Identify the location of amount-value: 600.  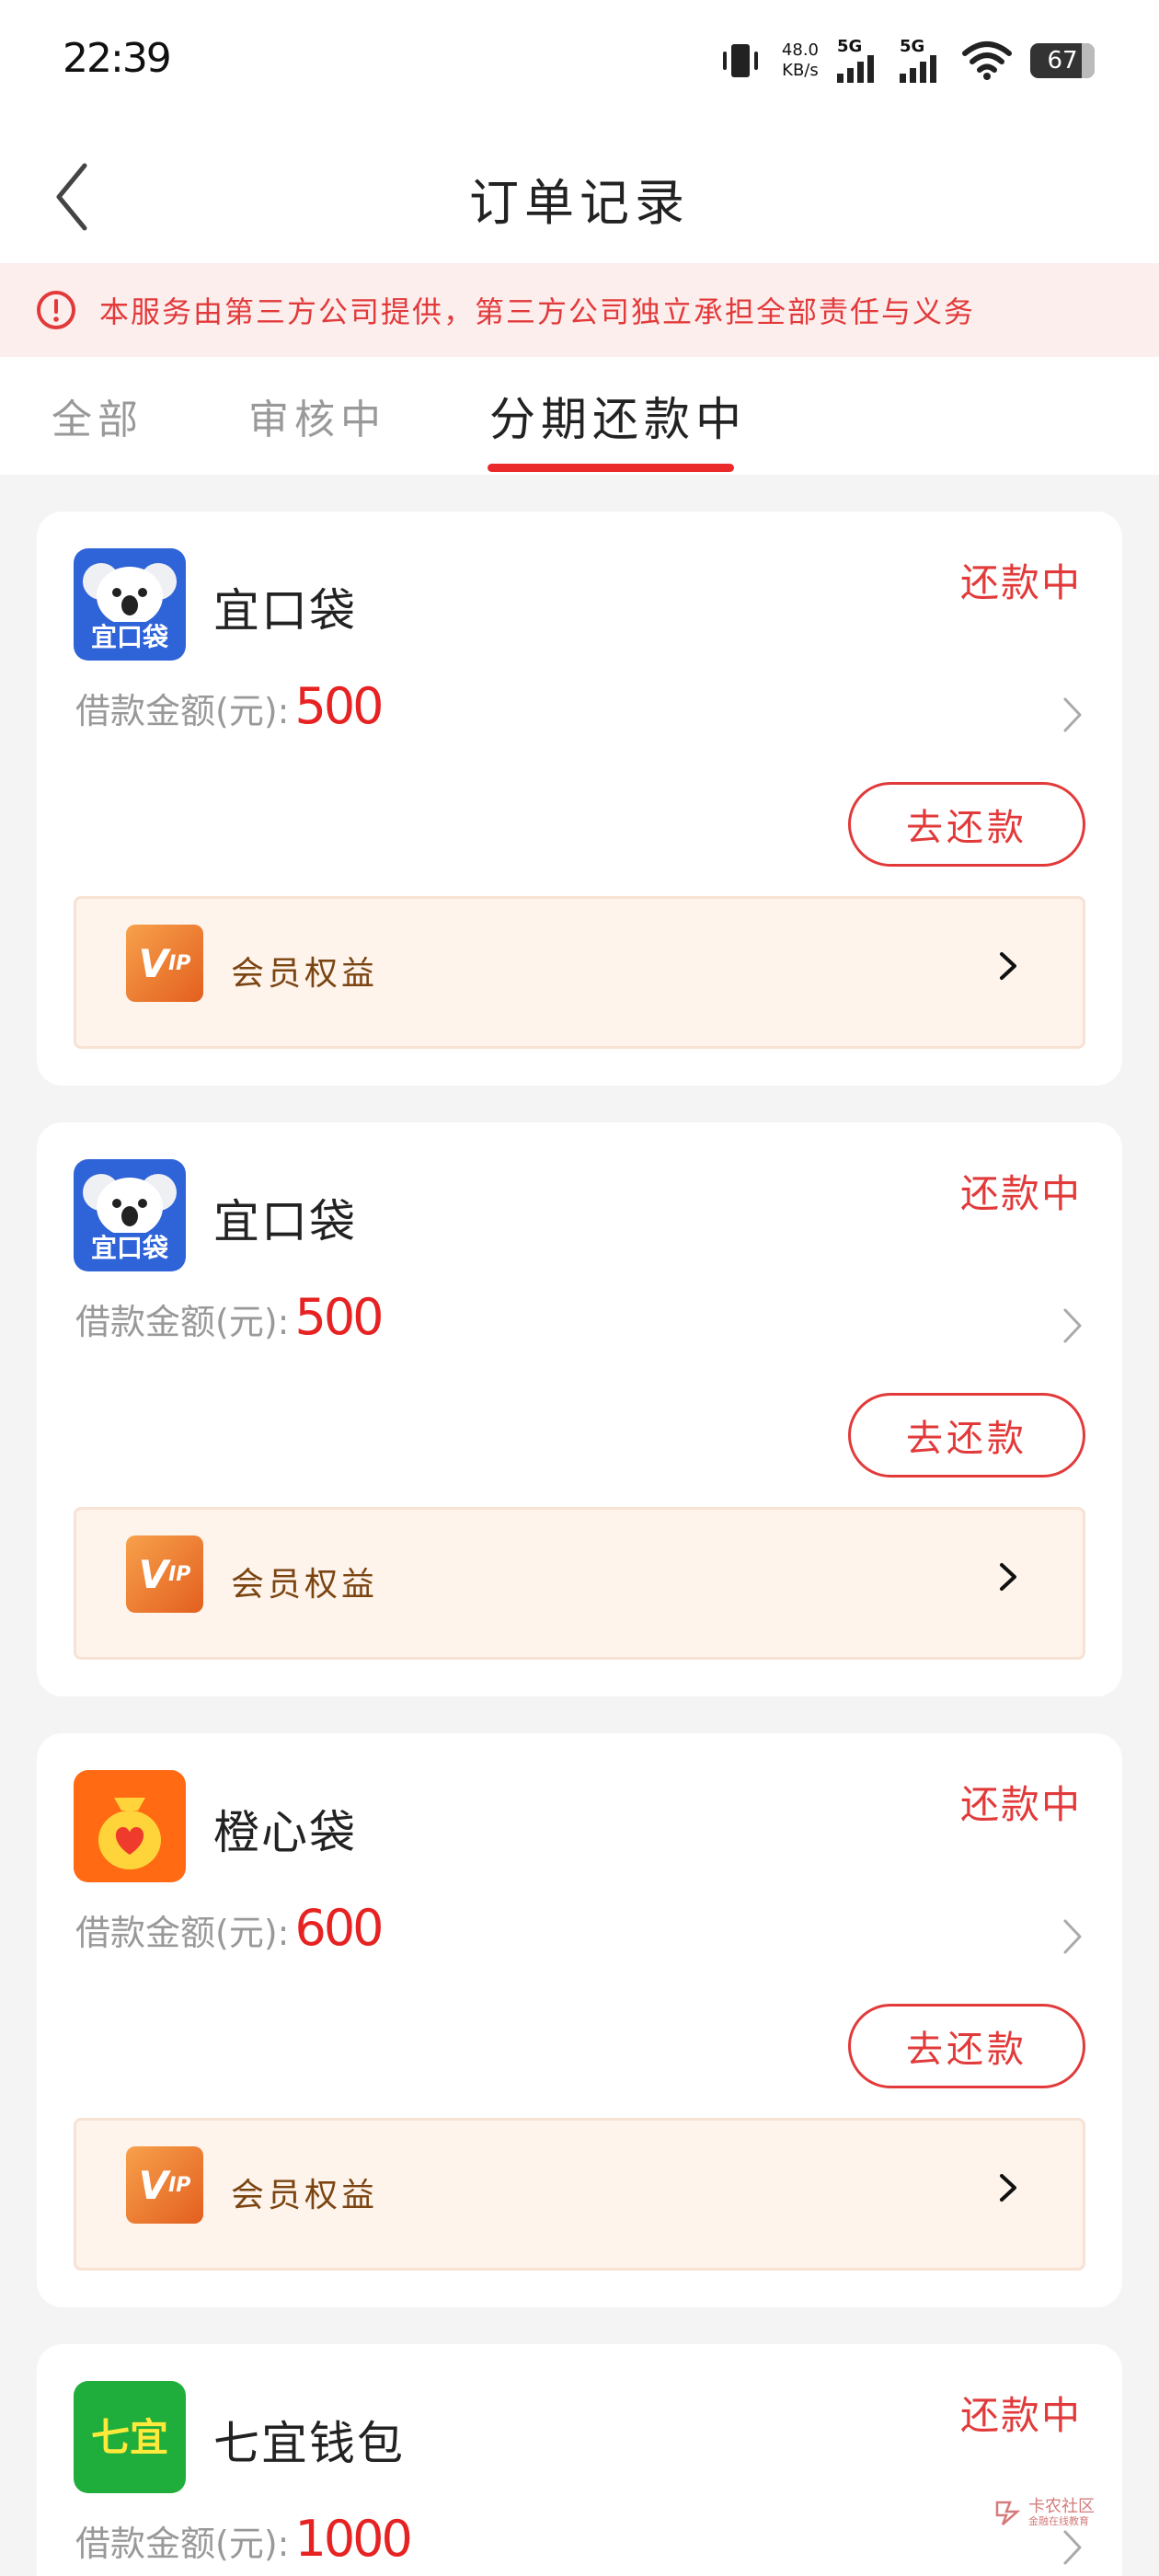
(339, 1928).